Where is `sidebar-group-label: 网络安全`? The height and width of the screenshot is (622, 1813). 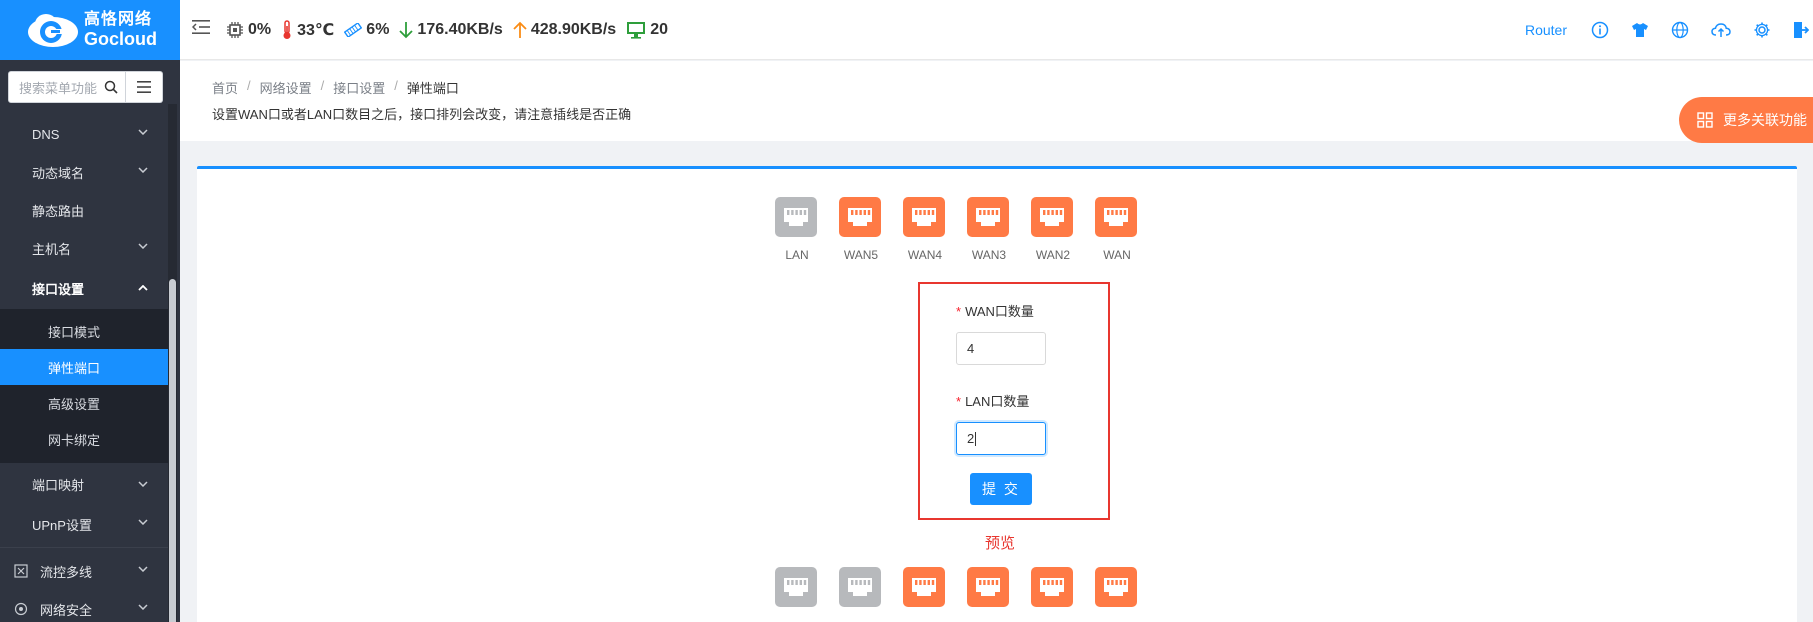
sidebar-group-label: 网络安全 is located at coordinates (66, 610).